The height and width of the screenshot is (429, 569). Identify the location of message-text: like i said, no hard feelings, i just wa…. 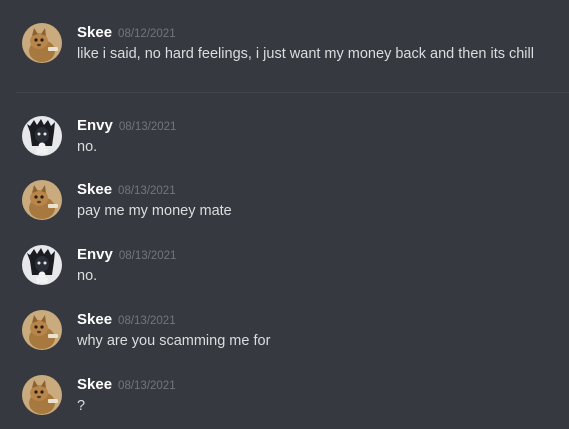
(305, 54).